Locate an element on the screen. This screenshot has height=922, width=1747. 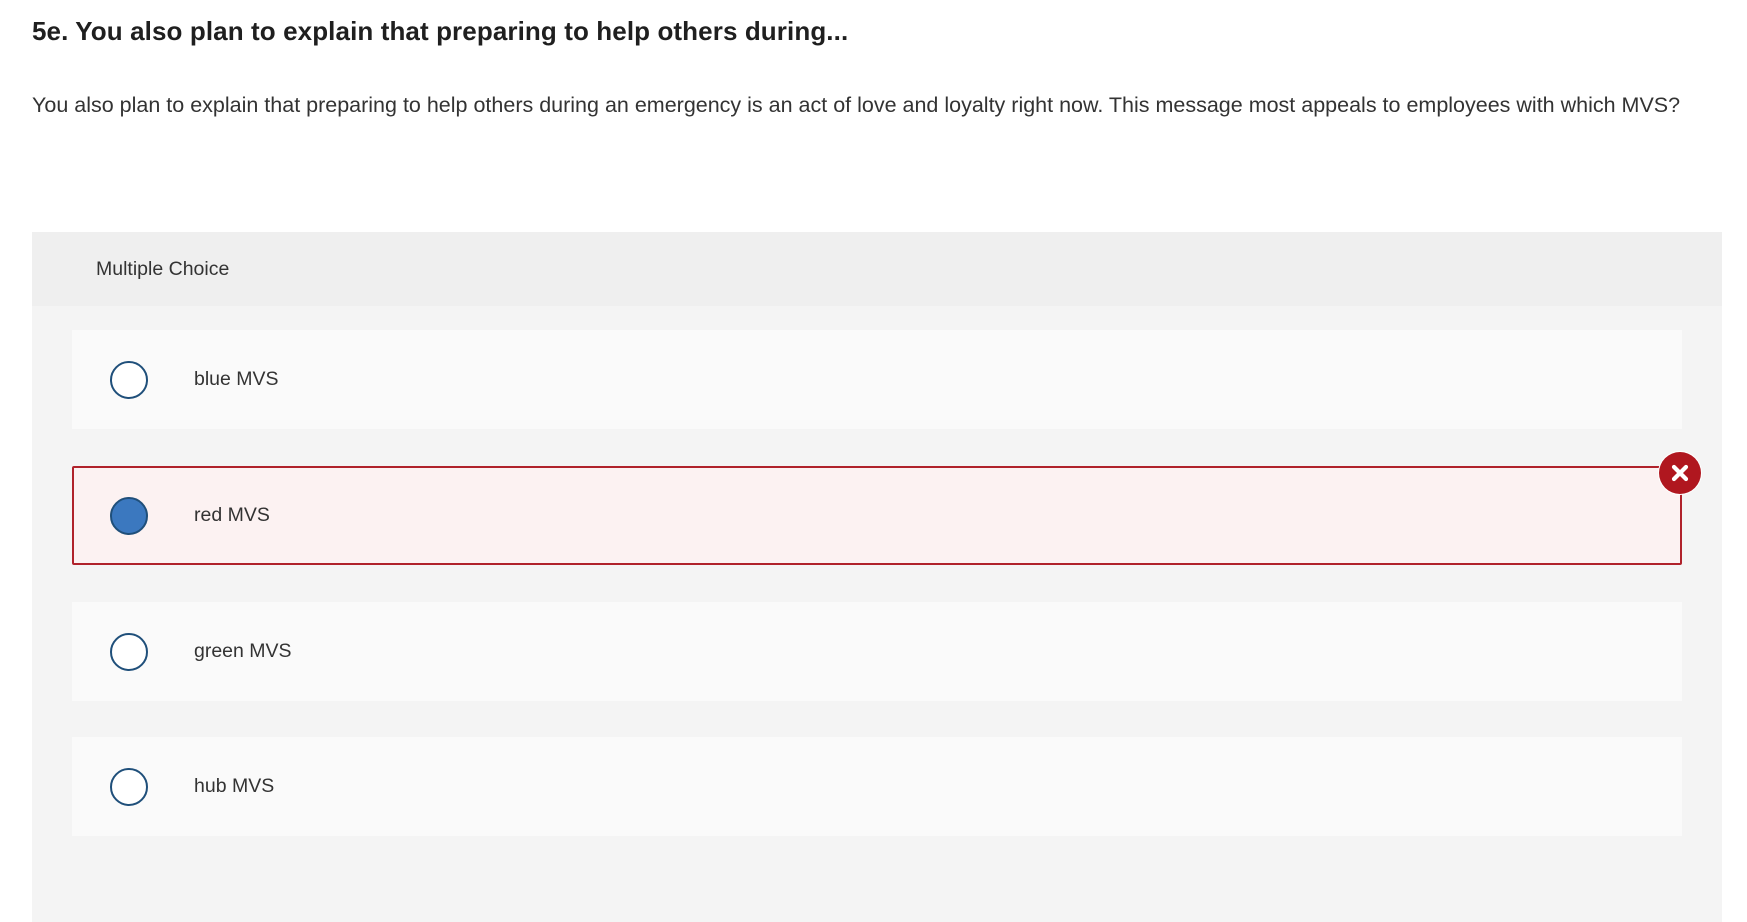
choice-blue-mvs: blue MVS is located at coordinates (877, 379).